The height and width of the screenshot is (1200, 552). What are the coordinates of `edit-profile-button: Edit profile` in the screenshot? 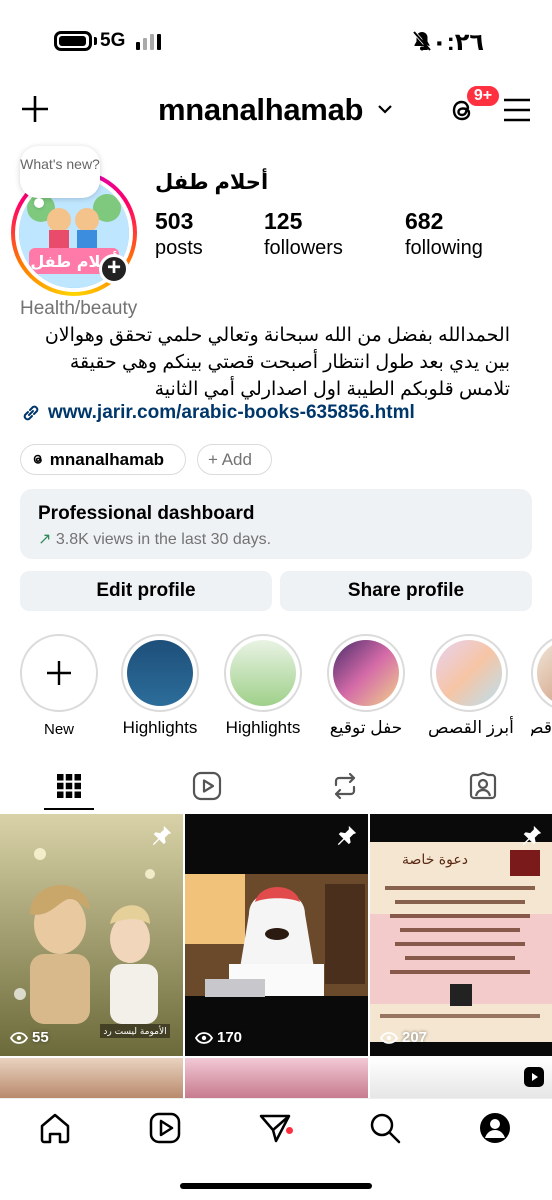 It's located at (146, 591).